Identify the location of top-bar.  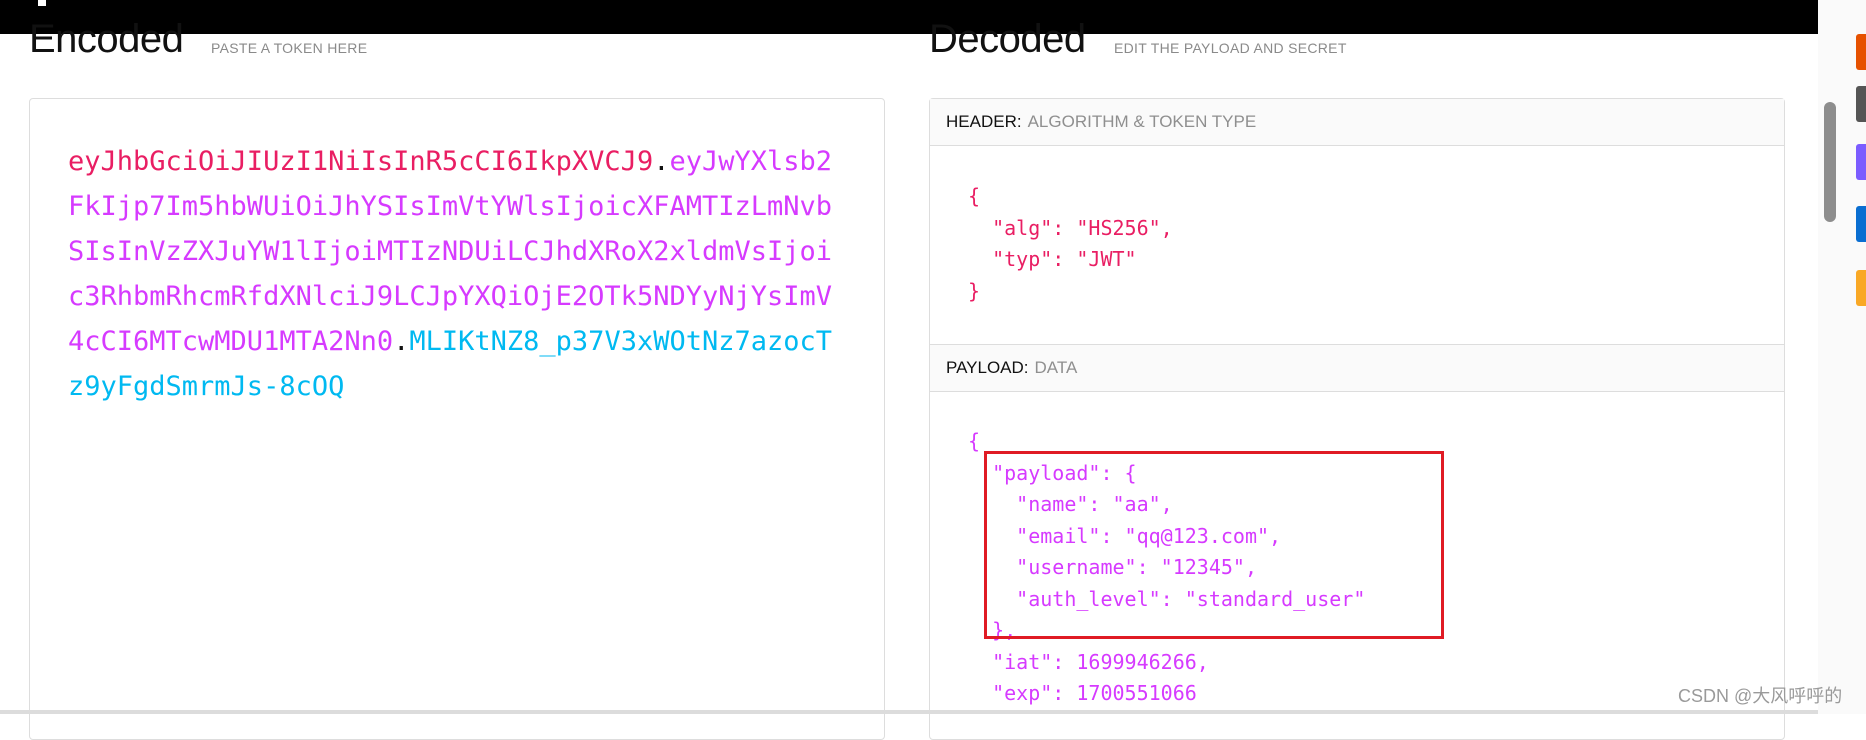
(909, 17).